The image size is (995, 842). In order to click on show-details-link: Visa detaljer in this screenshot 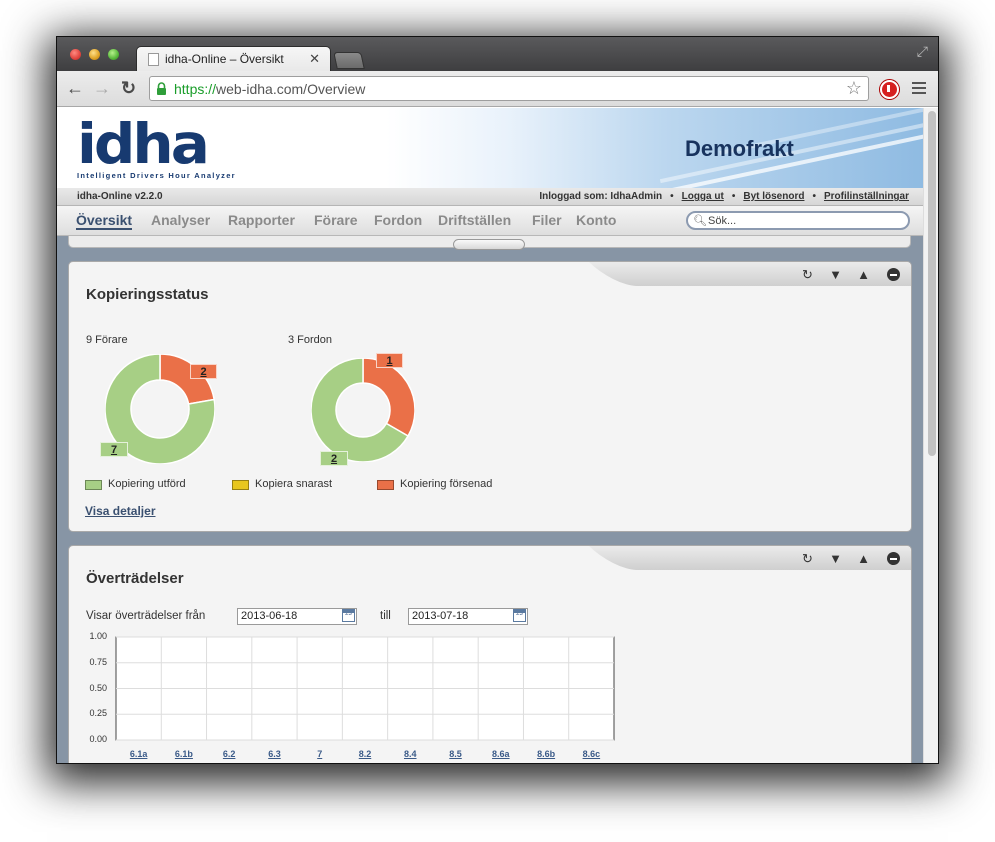, I will do `click(120, 511)`.